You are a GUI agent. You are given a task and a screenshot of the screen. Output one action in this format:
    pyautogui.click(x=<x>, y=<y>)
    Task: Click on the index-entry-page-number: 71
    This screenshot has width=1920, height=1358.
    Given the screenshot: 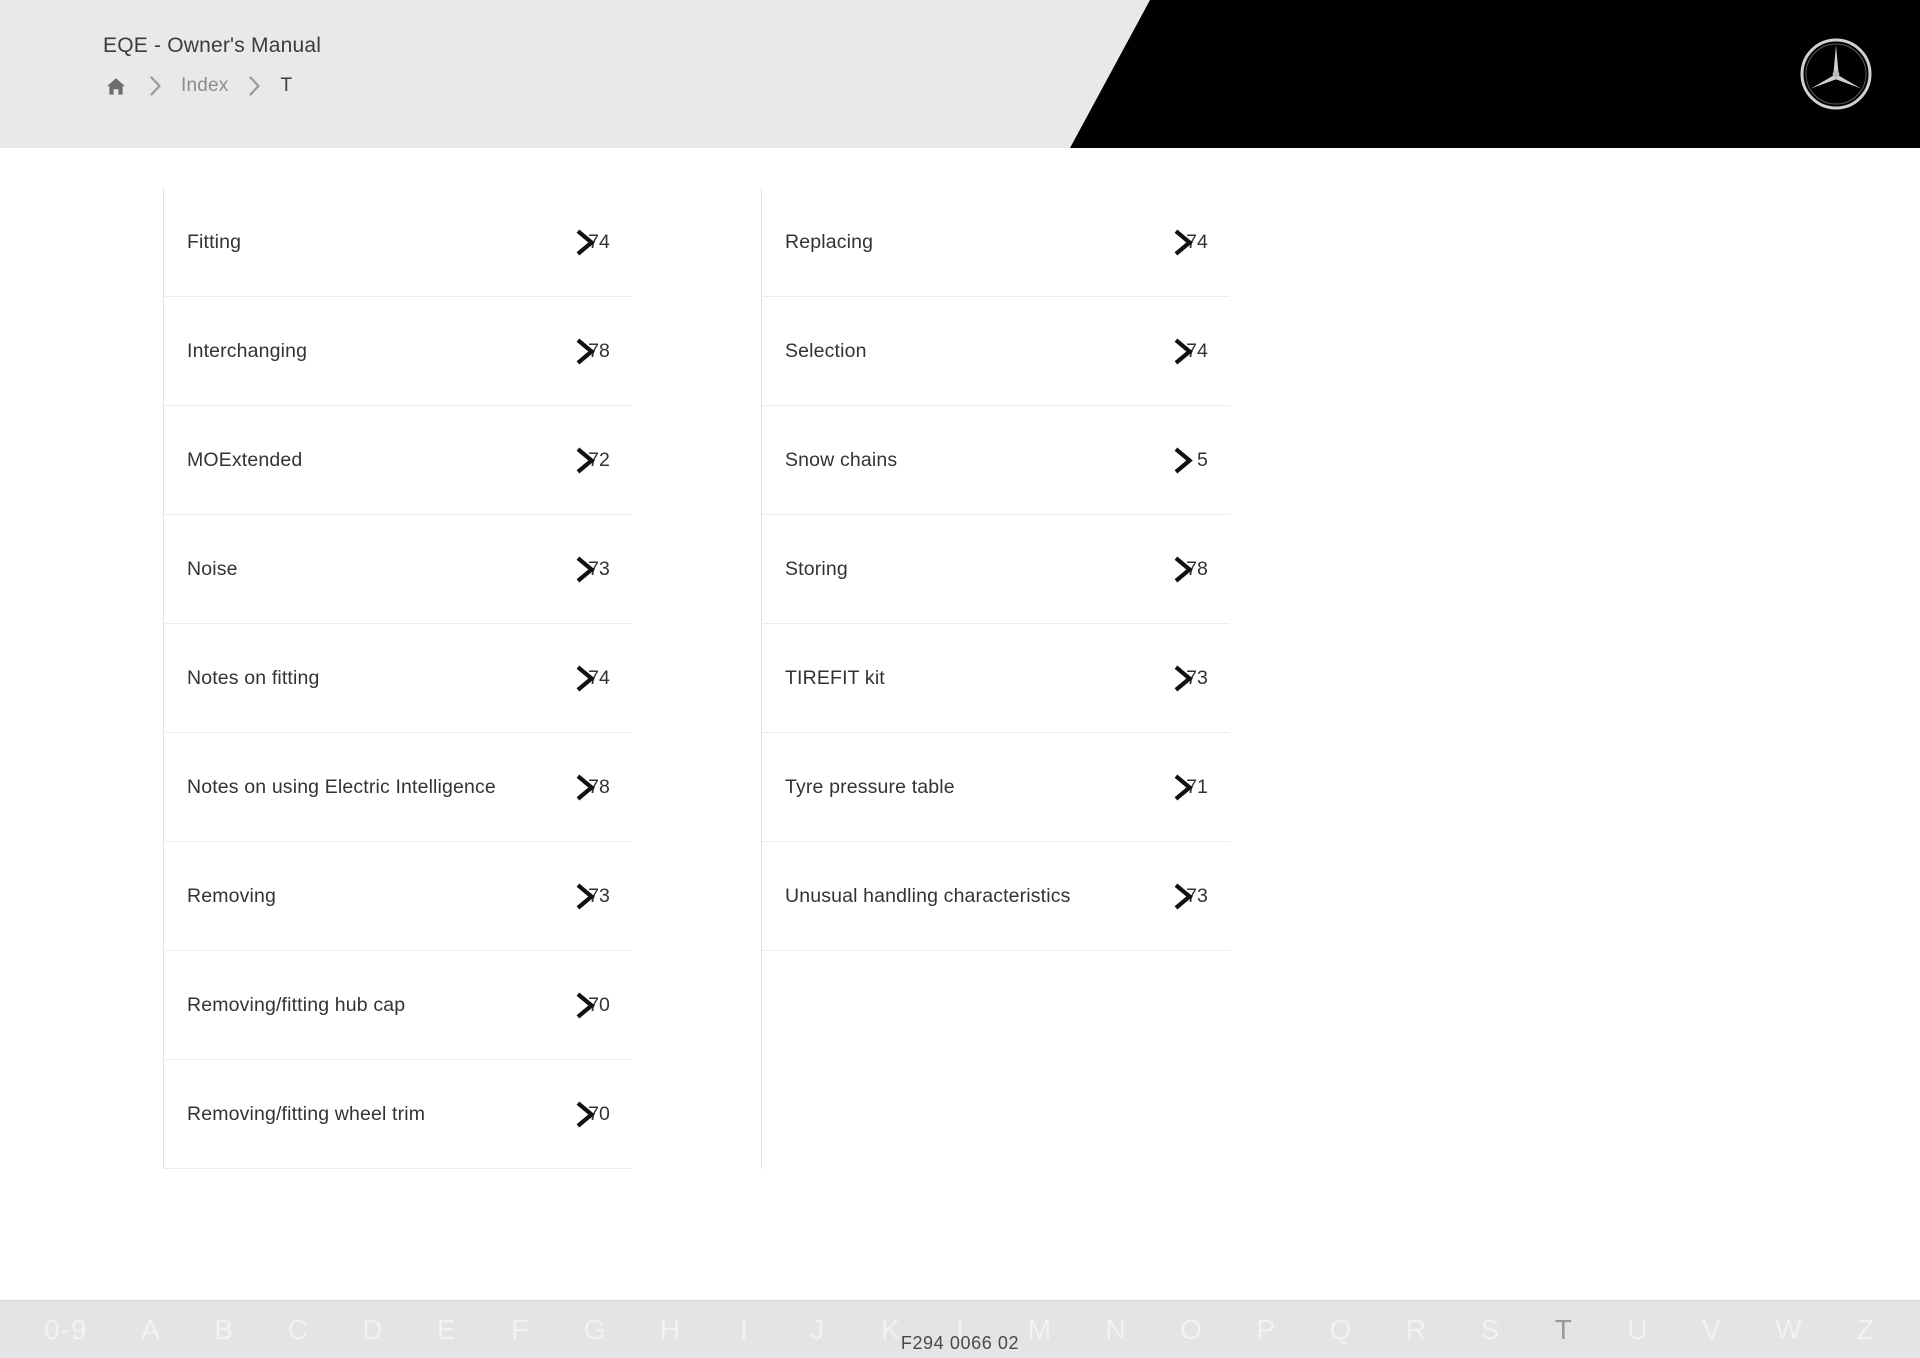 What is the action you would take?
    pyautogui.click(x=1197, y=787)
    